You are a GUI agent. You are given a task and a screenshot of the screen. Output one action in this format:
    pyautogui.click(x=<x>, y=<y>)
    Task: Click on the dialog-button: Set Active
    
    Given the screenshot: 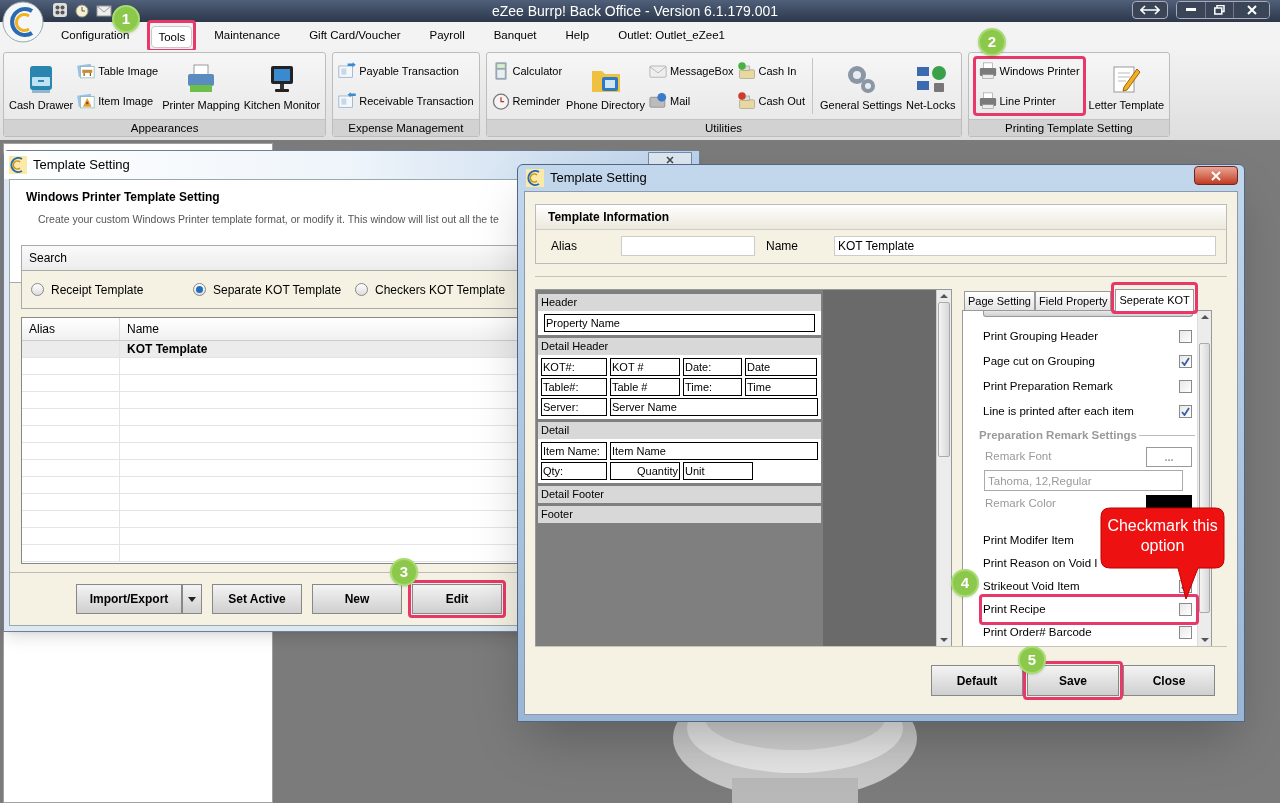 What is the action you would take?
    pyautogui.click(x=257, y=599)
    